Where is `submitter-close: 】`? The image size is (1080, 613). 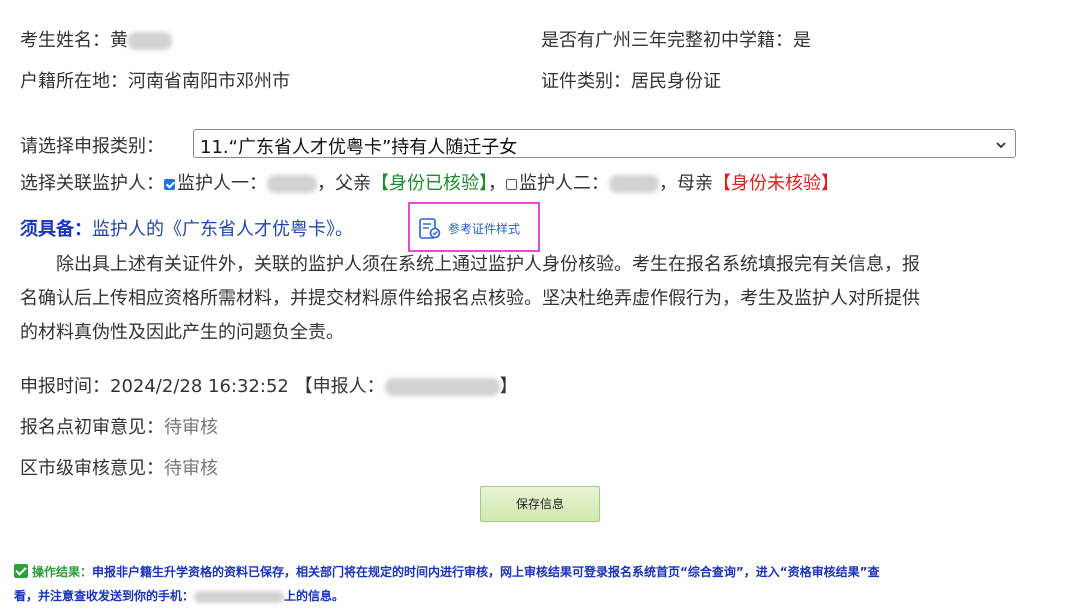 submitter-close: 】 is located at coordinates (508, 386).